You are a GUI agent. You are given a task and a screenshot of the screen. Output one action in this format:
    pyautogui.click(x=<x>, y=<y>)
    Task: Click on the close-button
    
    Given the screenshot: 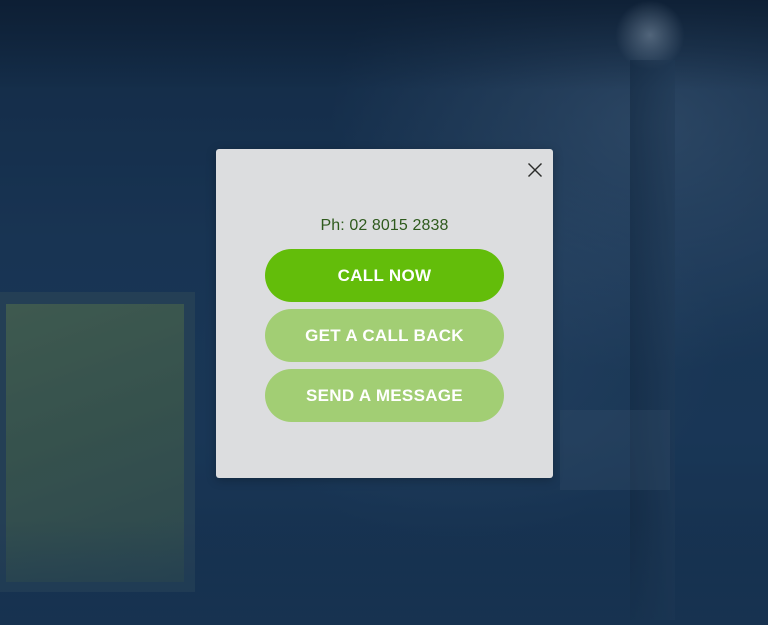 What is the action you would take?
    pyautogui.click(x=535, y=170)
    